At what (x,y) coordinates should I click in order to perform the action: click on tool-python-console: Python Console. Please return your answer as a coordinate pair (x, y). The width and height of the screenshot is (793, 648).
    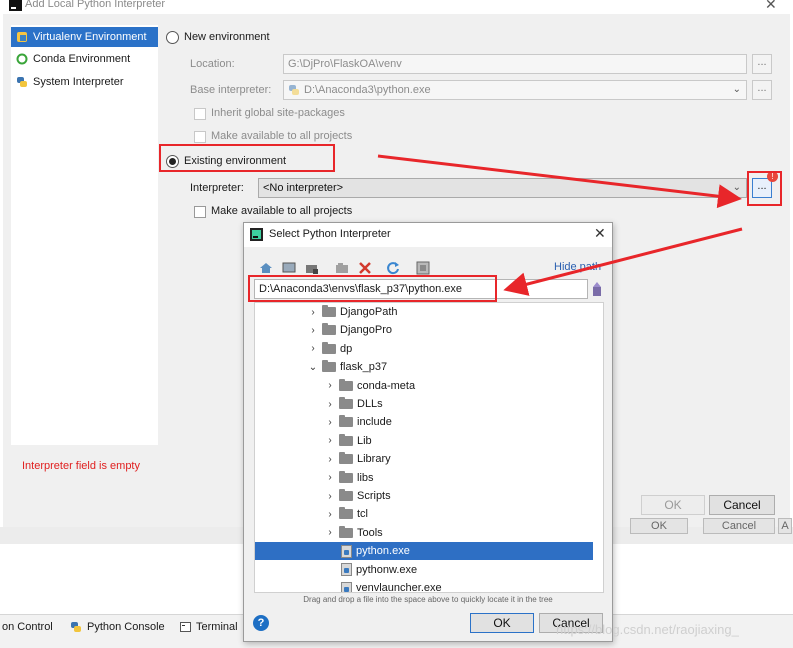
    Looking at the image, I should click on (117, 627).